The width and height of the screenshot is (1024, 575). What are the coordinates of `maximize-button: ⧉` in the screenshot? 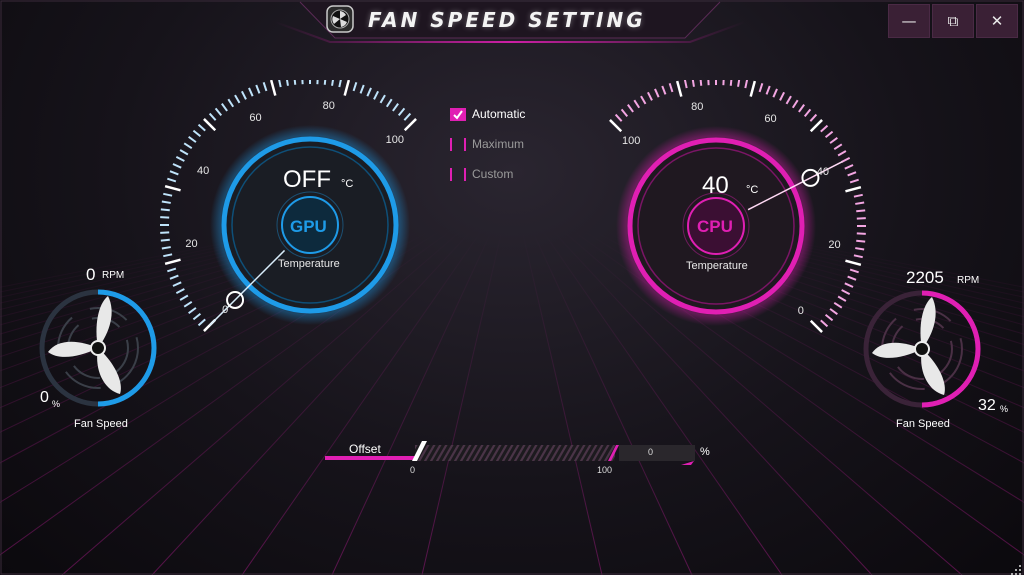 It's located at (953, 21).